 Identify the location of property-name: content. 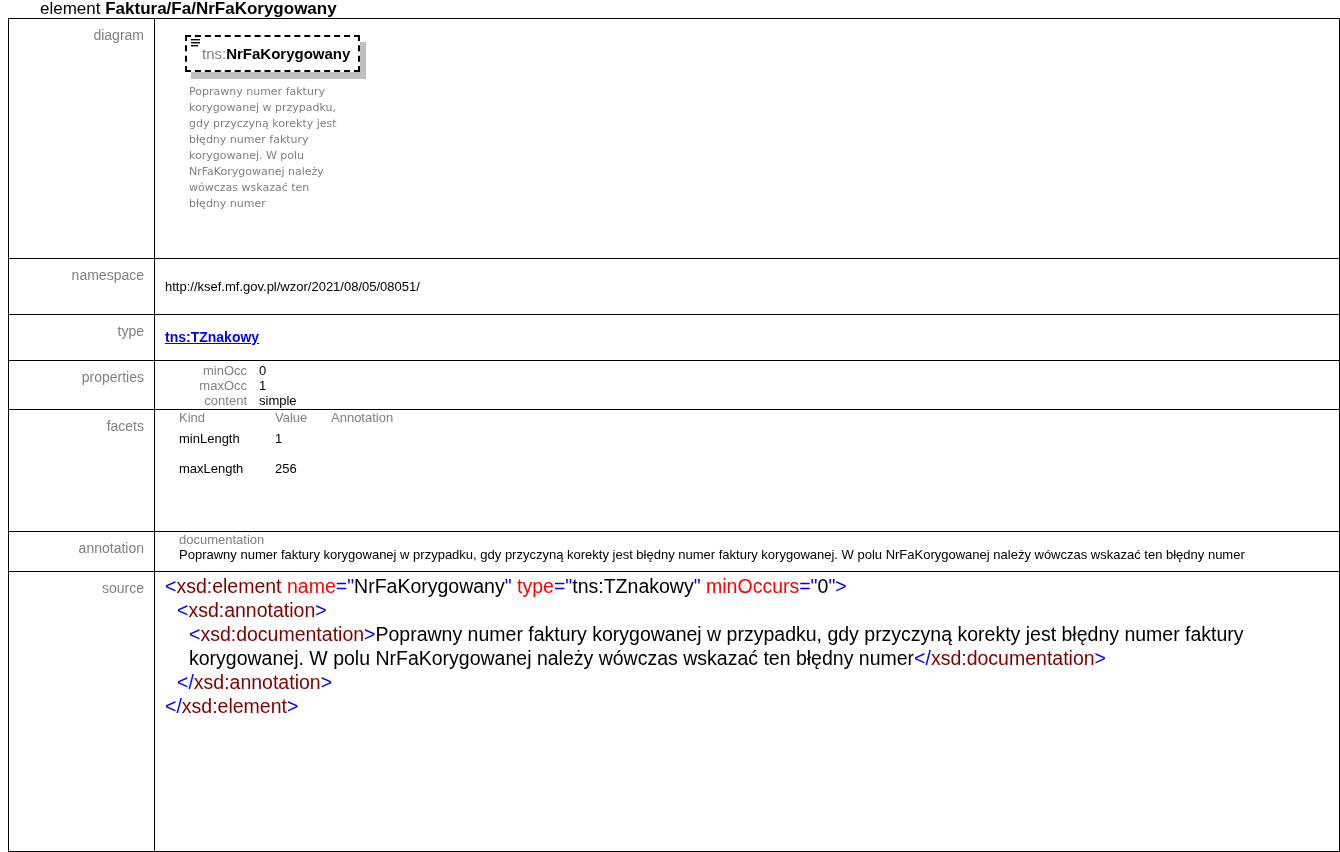
(225, 400).